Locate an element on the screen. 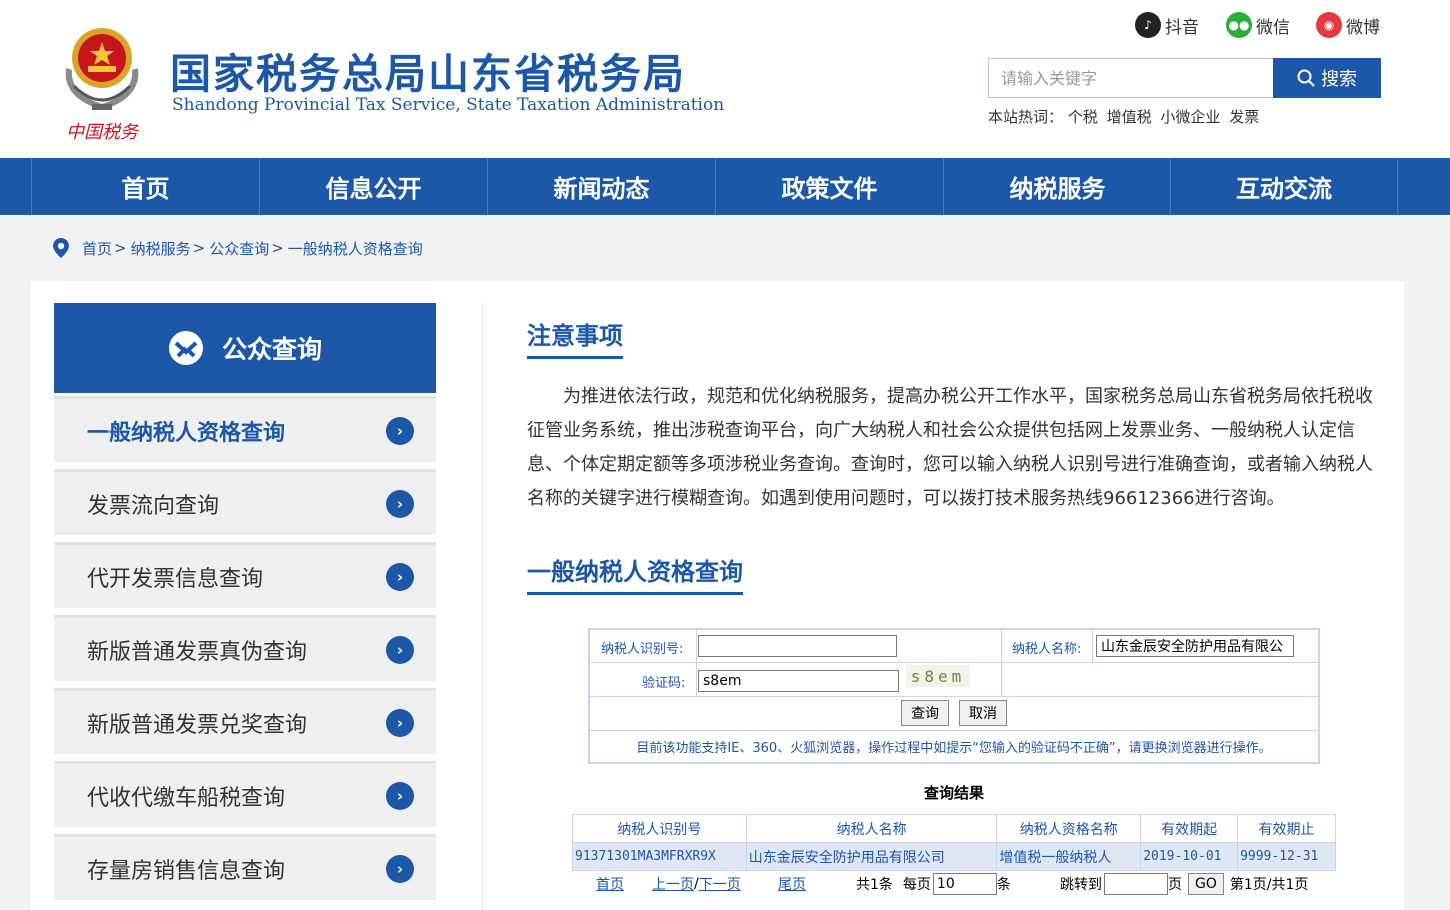  column-header: 纳税人资格名称 is located at coordinates (1069, 828).